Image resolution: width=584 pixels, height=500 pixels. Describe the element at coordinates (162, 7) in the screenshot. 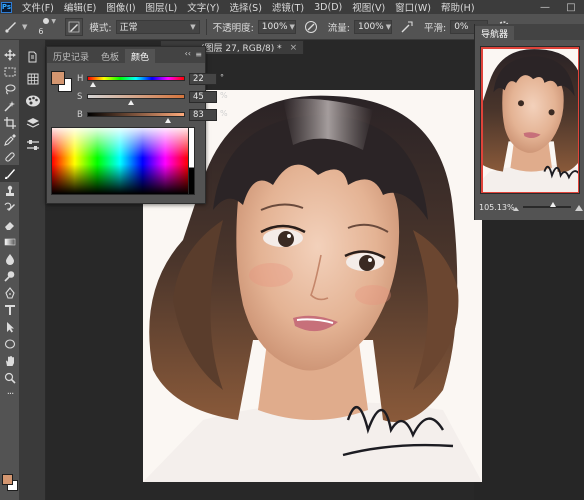

I see `menu-layer: 图层(L)` at that location.